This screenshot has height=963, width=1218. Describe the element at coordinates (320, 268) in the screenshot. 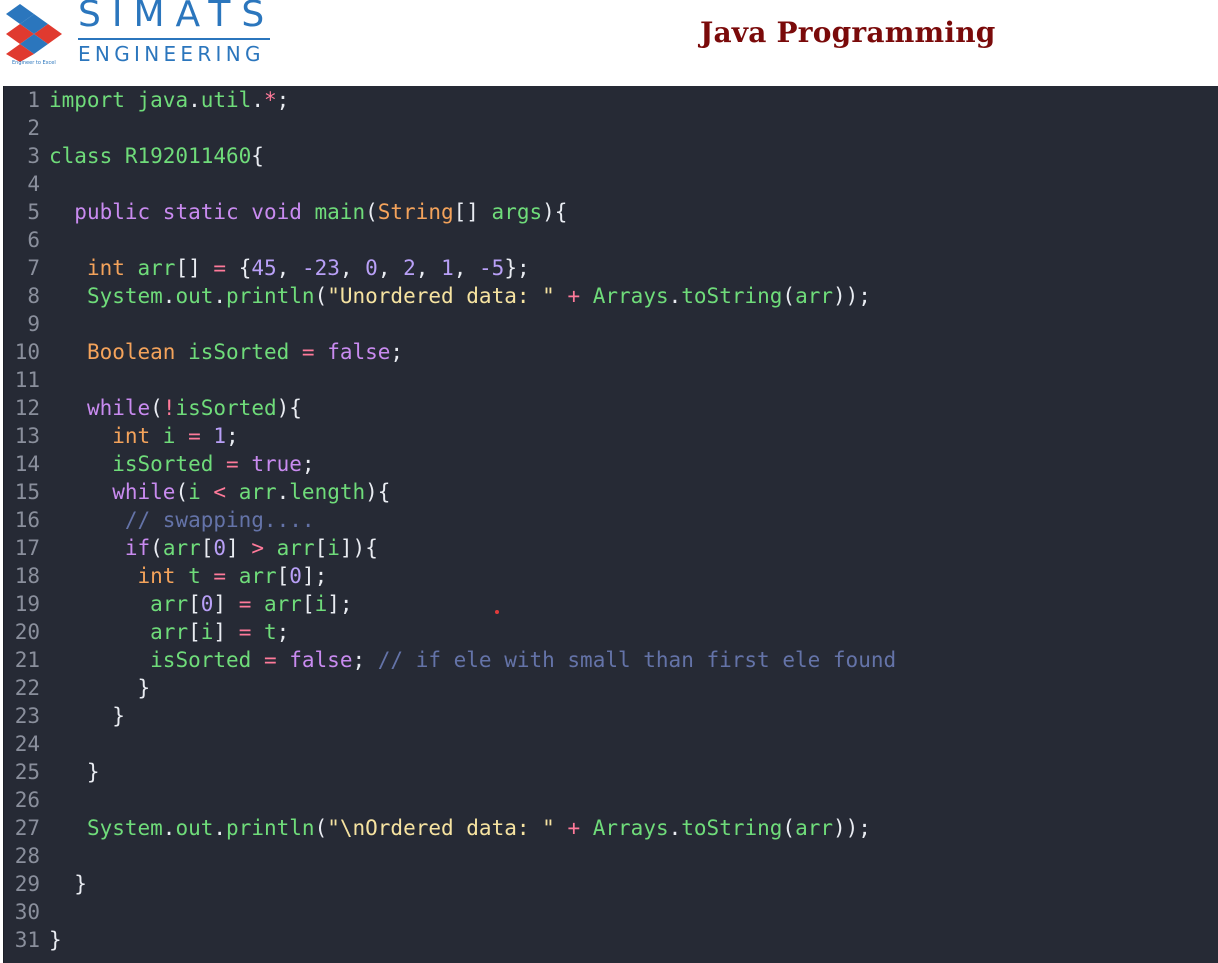

I see `code-token: -23` at that location.